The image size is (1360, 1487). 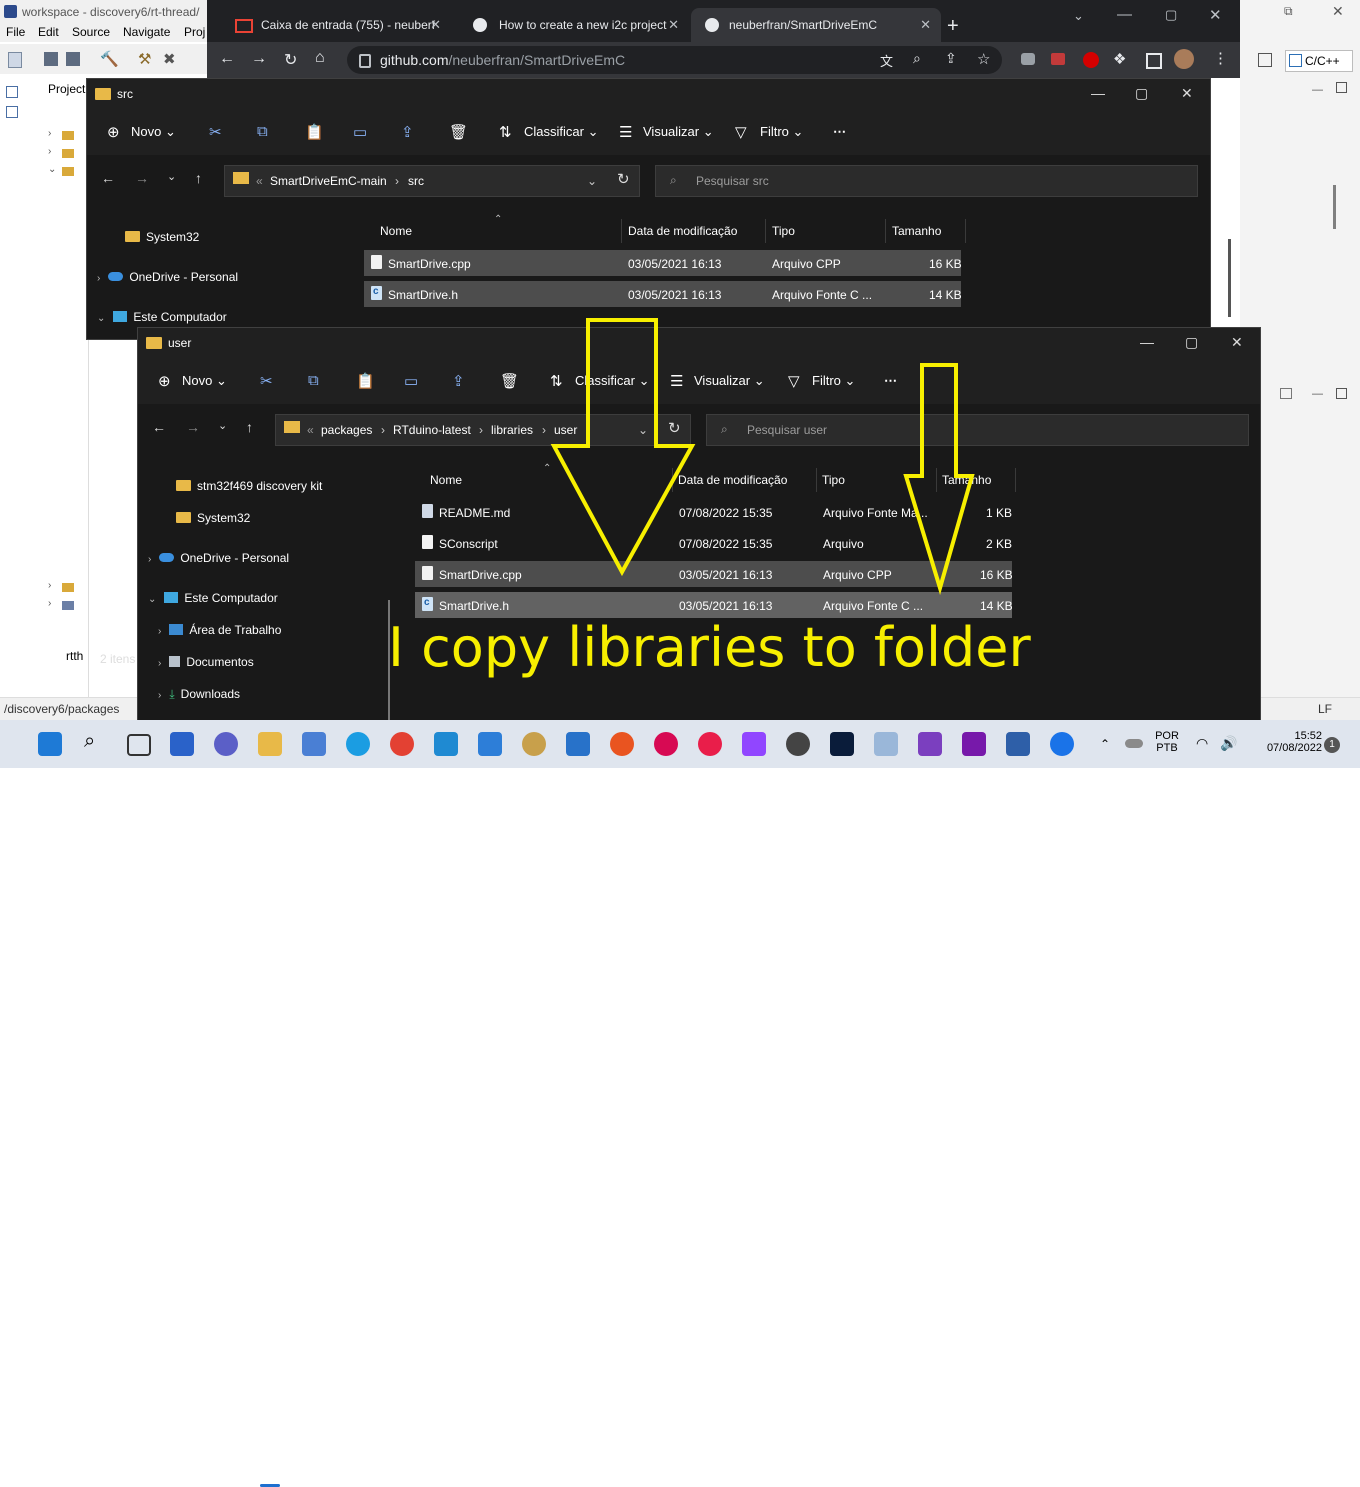 What do you see at coordinates (152, 599) in the screenshot?
I see `chevron-down-icon: ⌄` at bounding box center [152, 599].